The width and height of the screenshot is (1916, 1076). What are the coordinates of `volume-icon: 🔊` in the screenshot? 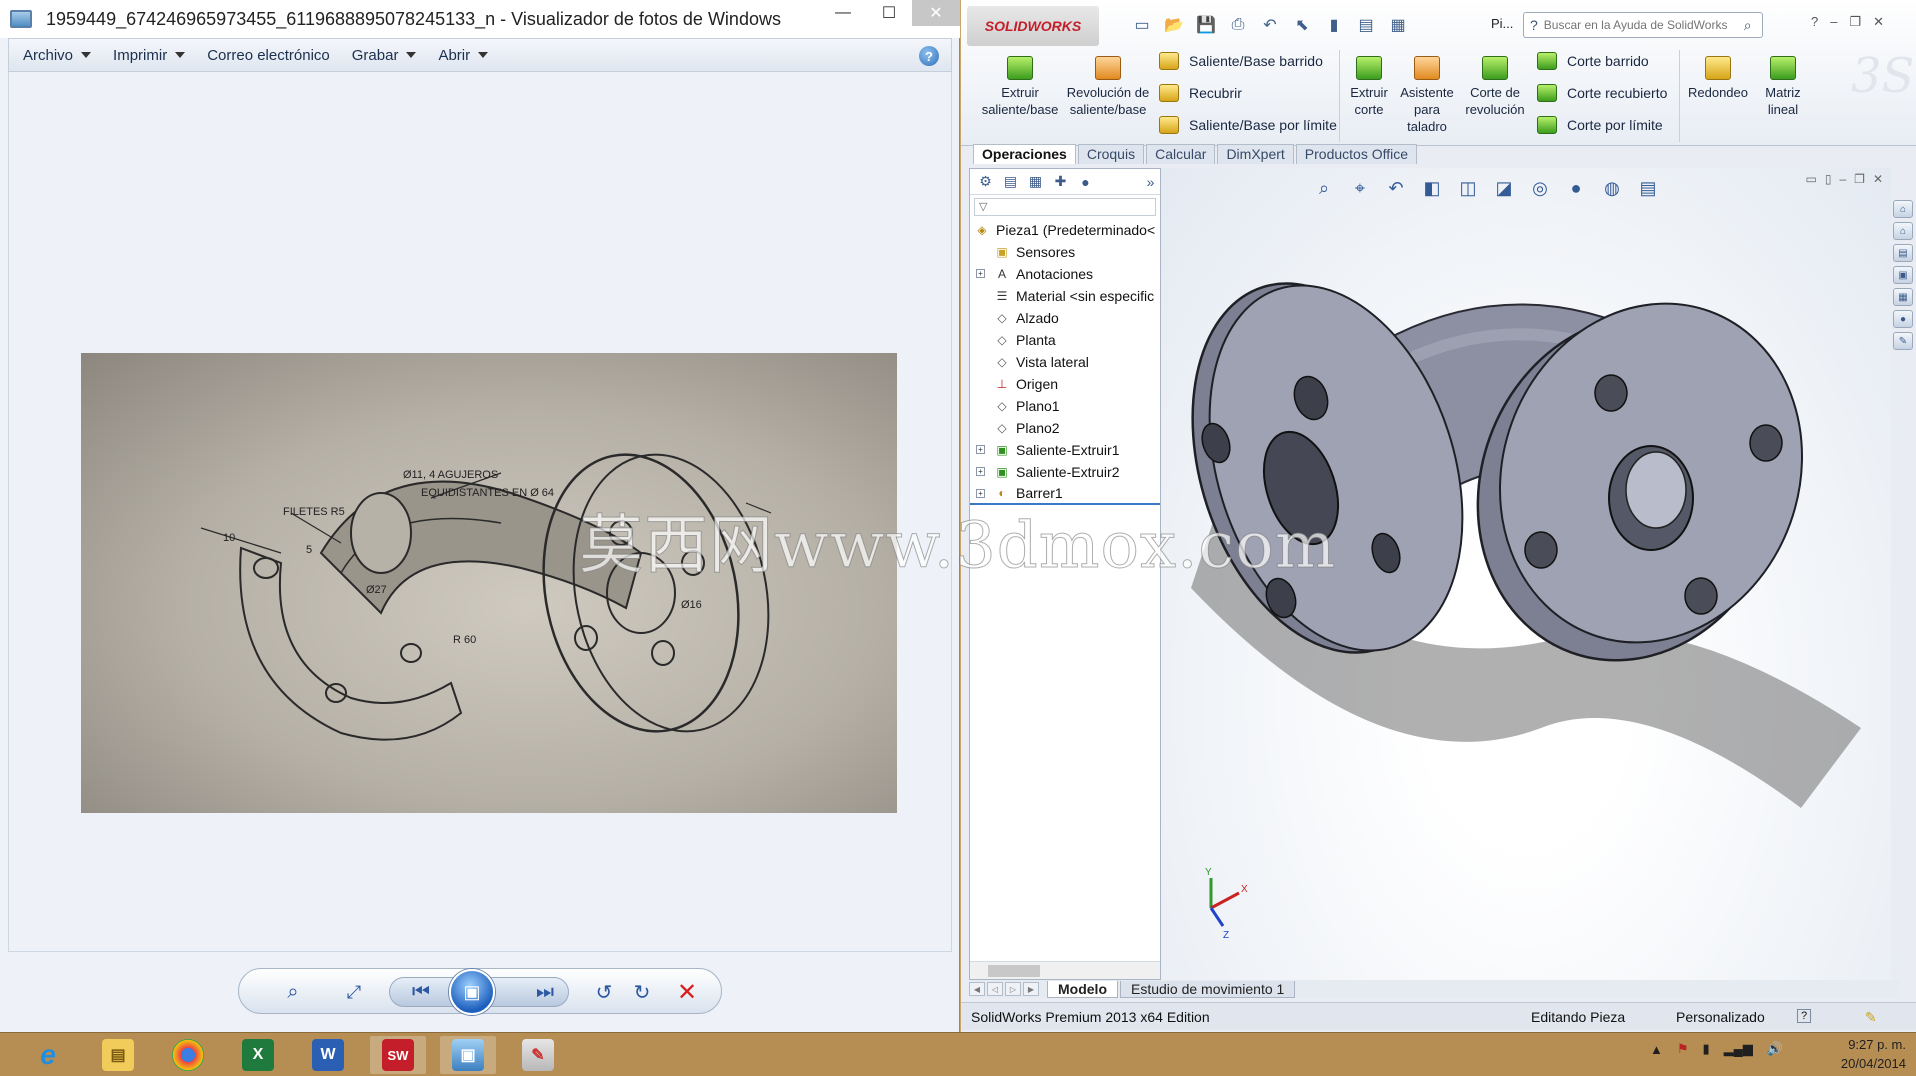 It's located at (1775, 1049).